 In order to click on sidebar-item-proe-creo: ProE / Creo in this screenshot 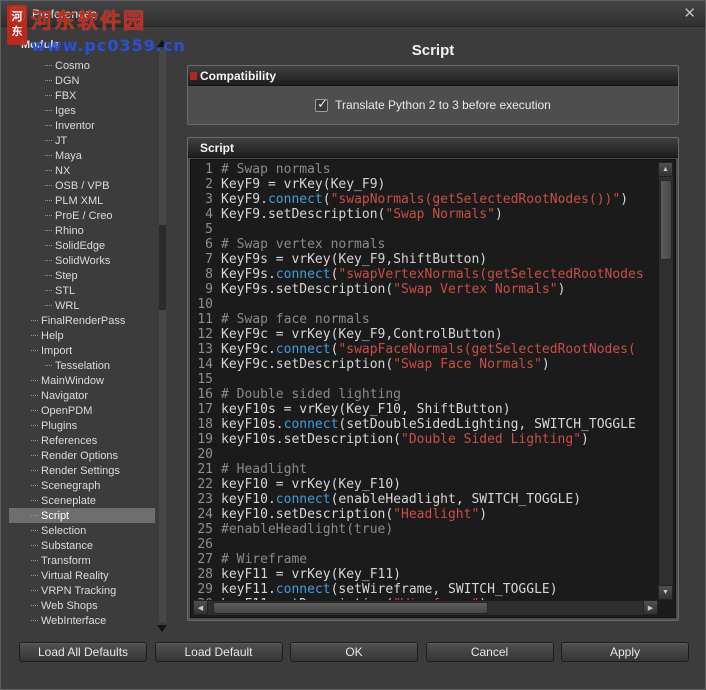, I will do `click(82, 215)`.